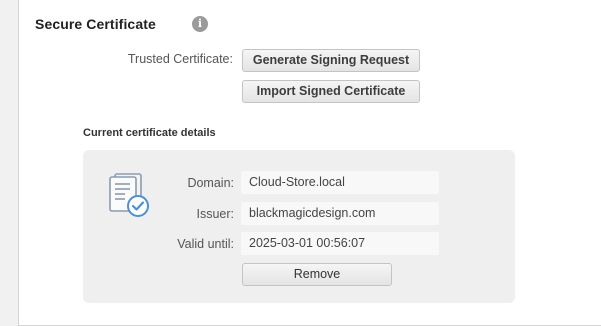  I want to click on valid-until-label: Valid until:, so click(205, 244).